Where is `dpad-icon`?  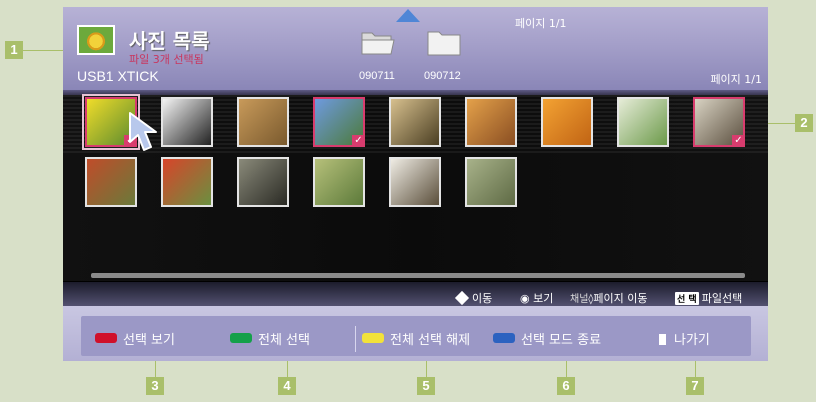 dpad-icon is located at coordinates (462, 298).